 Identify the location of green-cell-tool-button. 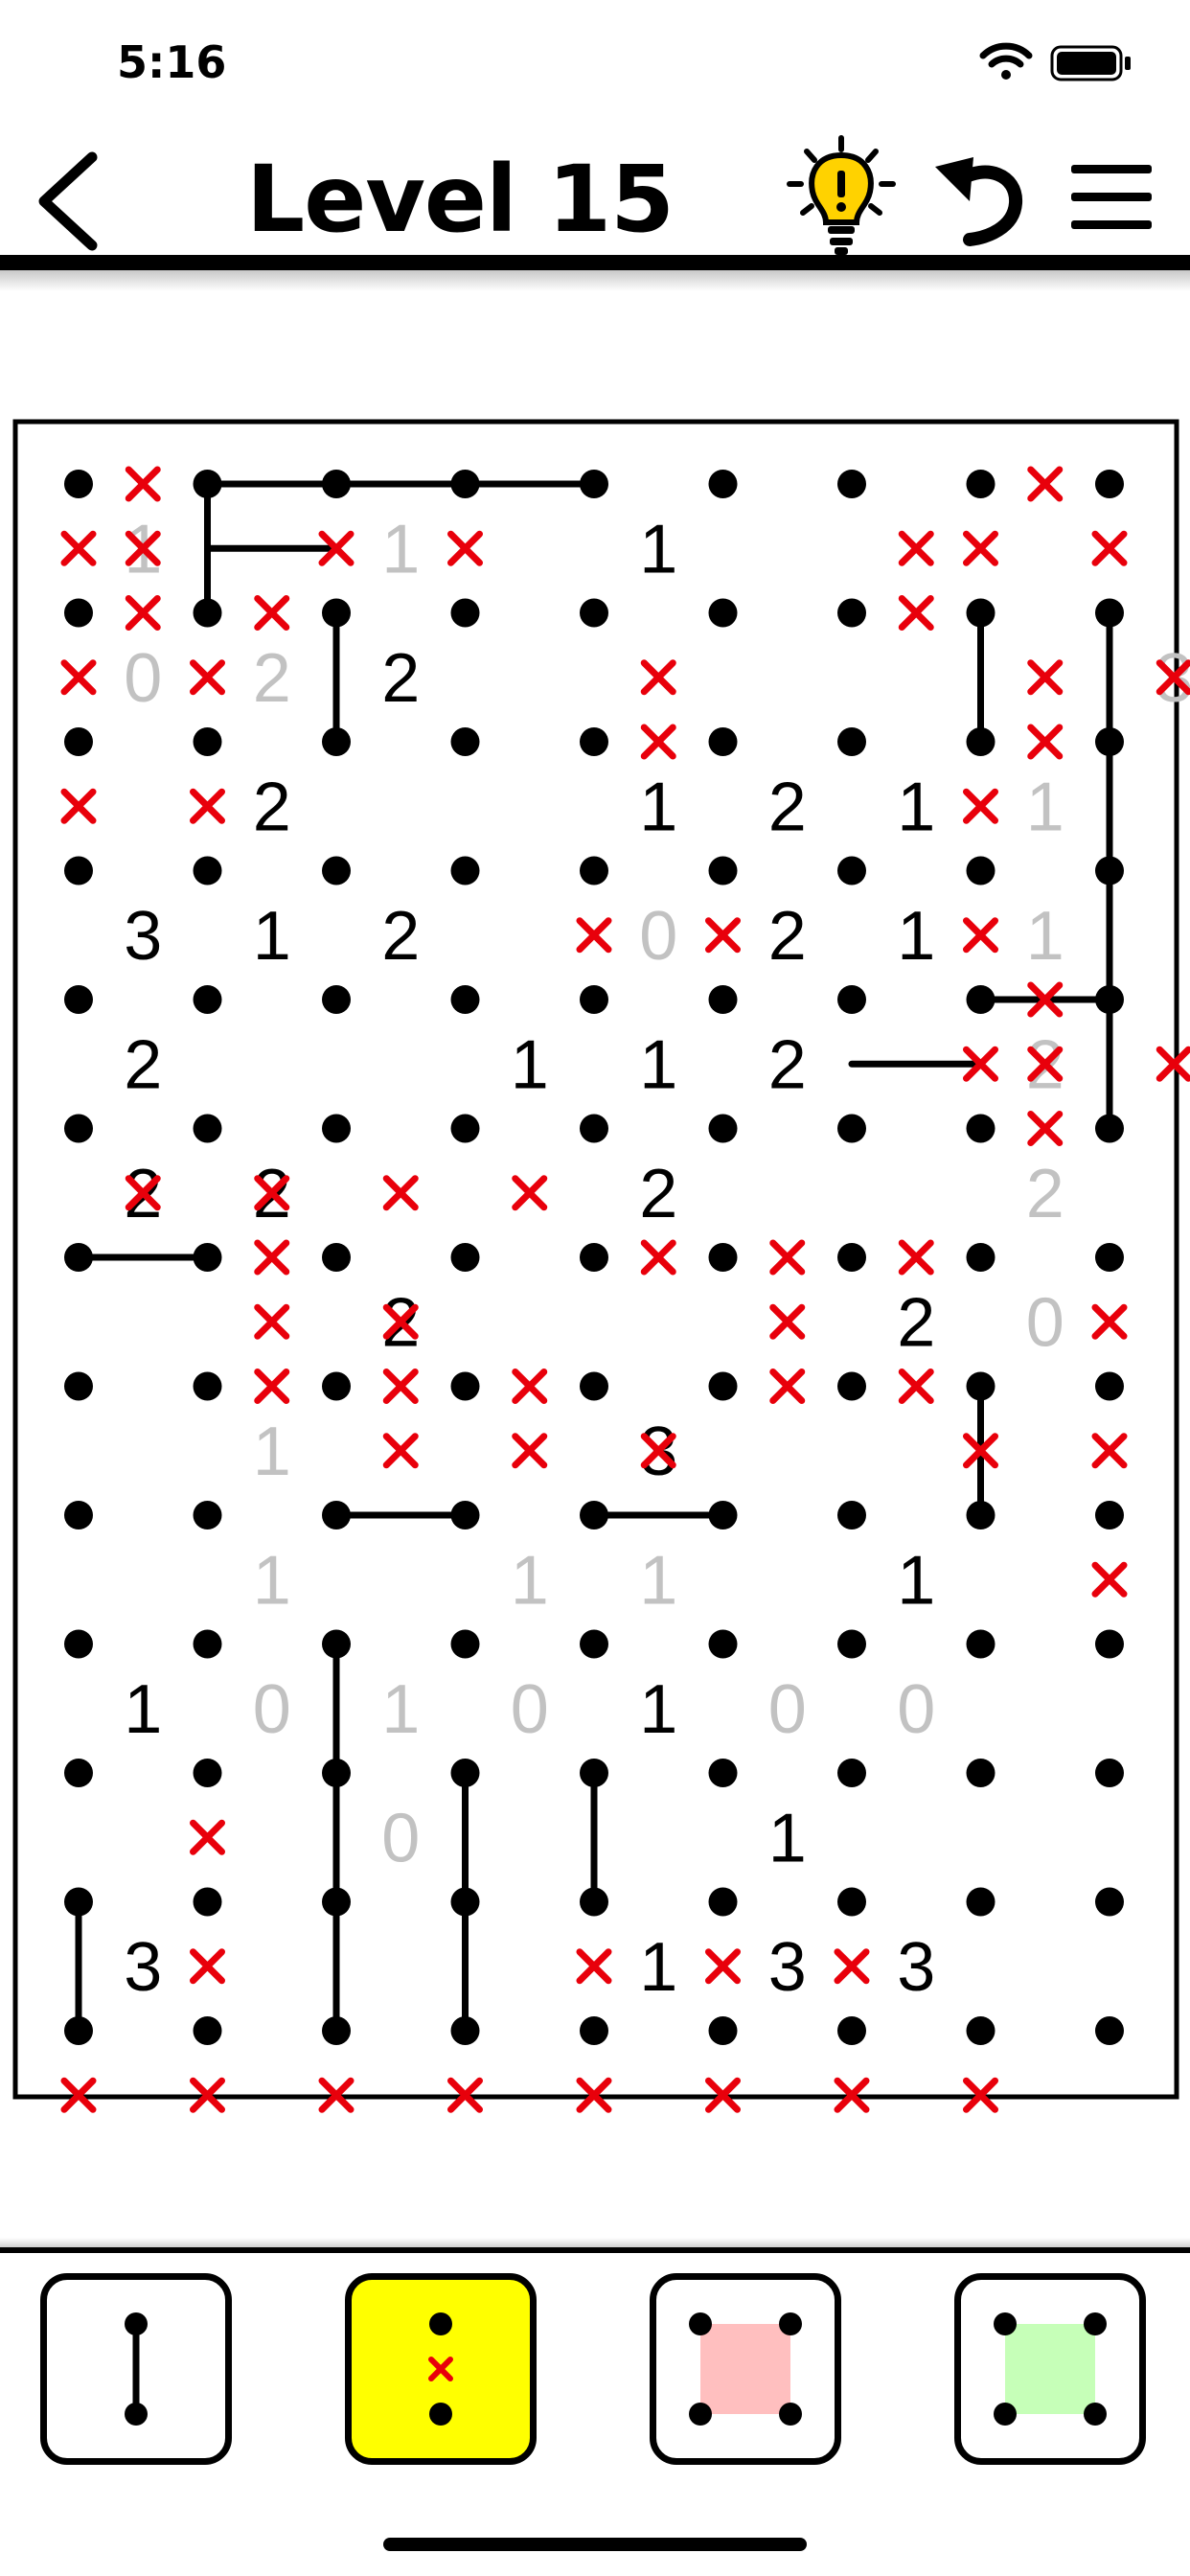
(1050, 2369).